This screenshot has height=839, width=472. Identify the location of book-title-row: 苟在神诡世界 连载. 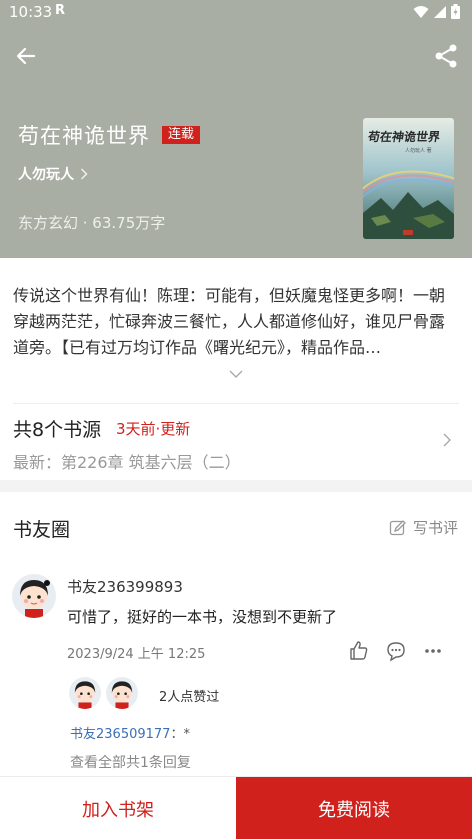
(109, 135).